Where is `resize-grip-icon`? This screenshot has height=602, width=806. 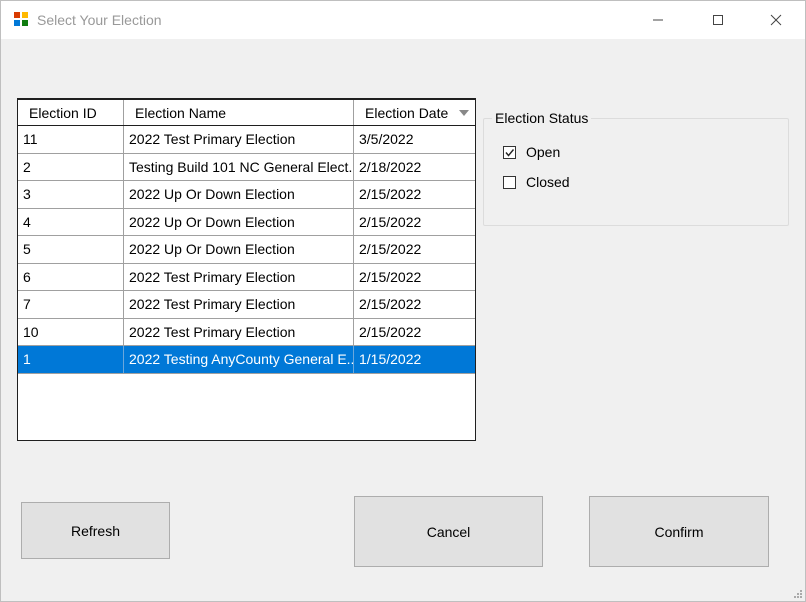
resize-grip-icon is located at coordinates (797, 593).